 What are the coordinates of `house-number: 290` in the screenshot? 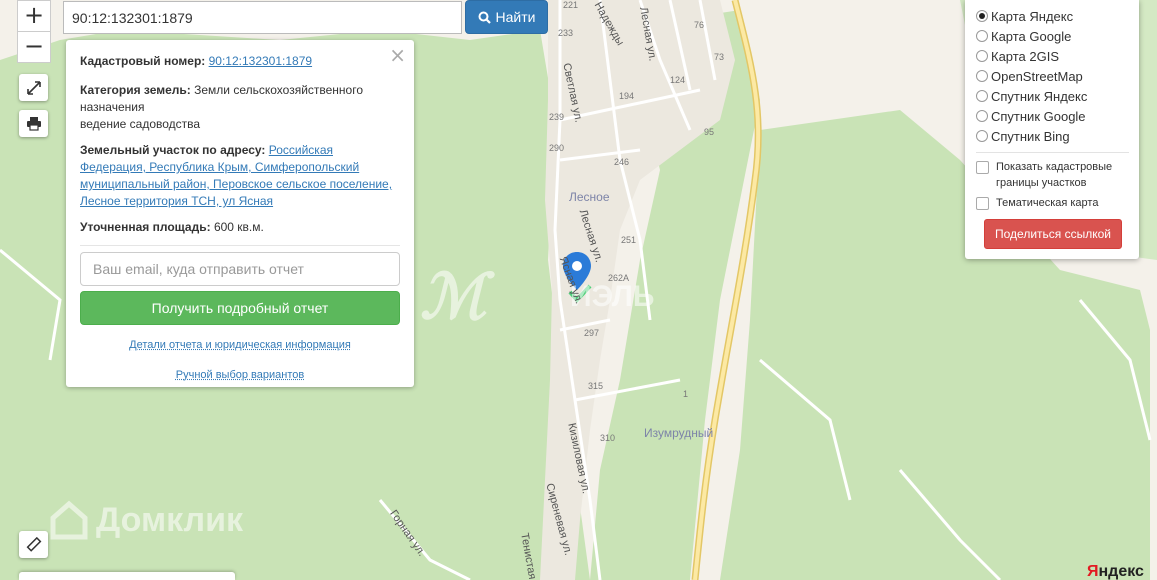 It's located at (556, 148).